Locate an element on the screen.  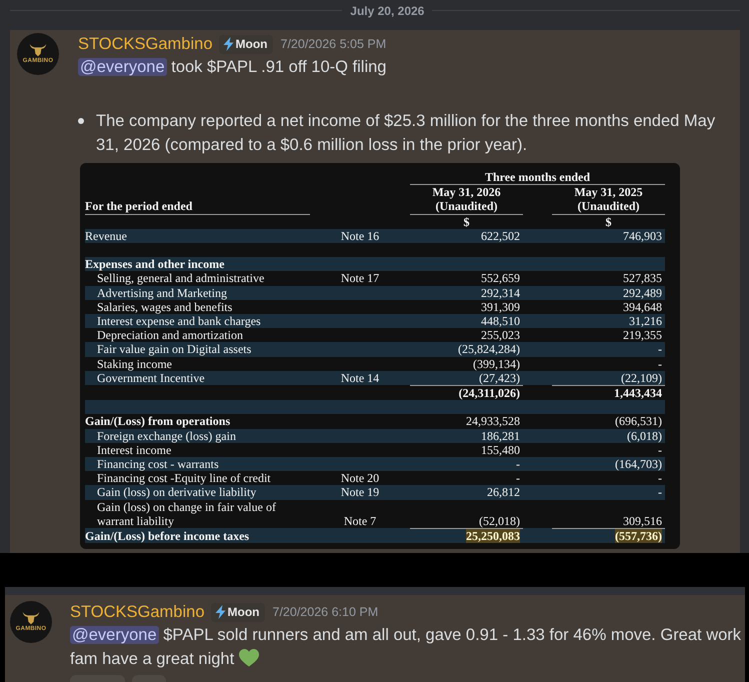
amount: (27,423) is located at coordinates (499, 377).